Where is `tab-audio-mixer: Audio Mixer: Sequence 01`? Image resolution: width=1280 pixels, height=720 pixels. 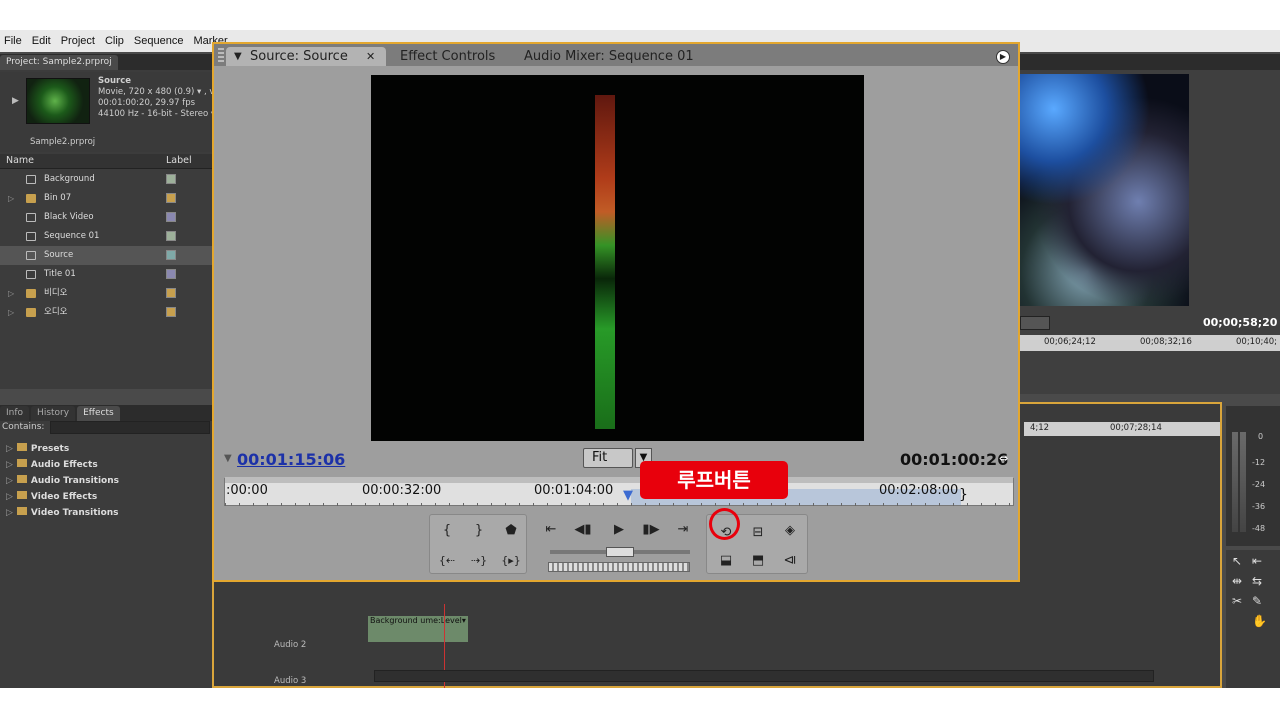 tab-audio-mixer: Audio Mixer: Sequence 01 is located at coordinates (609, 56).